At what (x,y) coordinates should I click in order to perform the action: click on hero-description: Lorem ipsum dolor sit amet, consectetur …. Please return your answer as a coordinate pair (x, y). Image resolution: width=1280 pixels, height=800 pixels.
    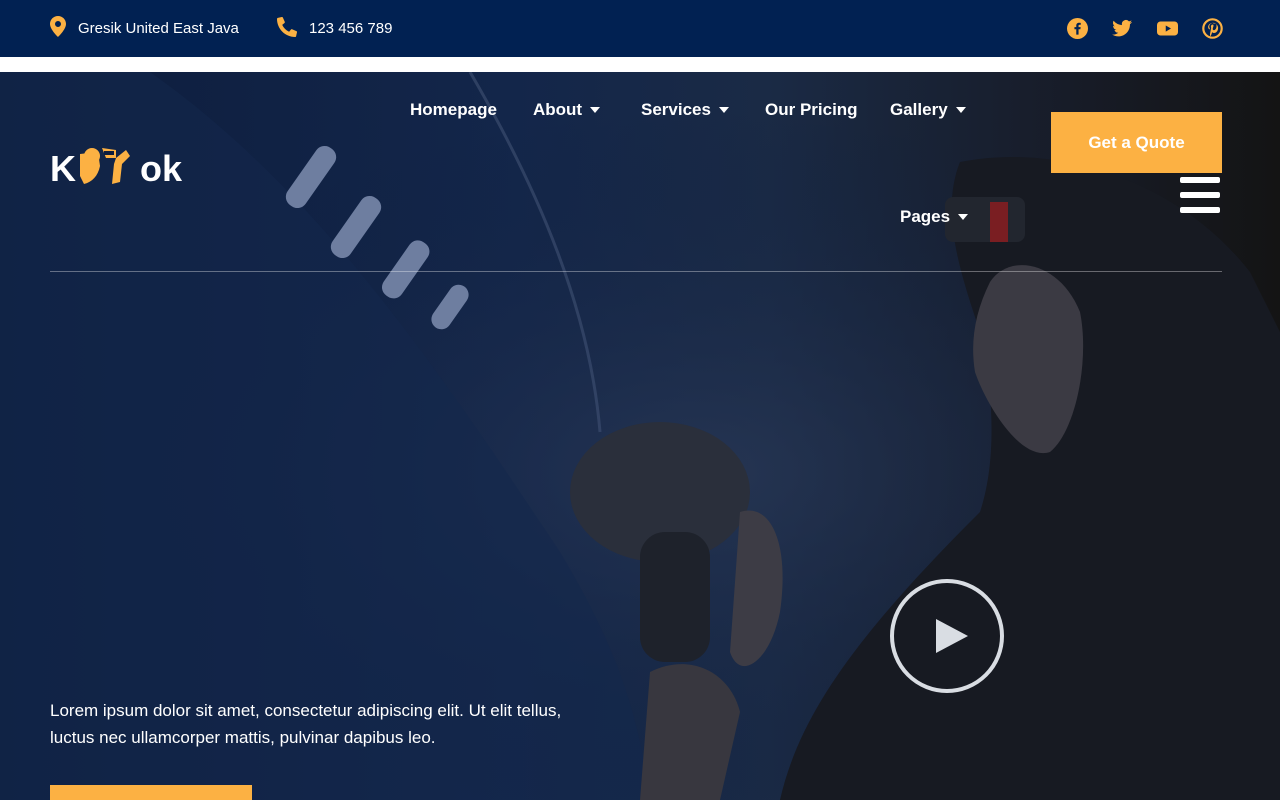
    Looking at the image, I should click on (306, 724).